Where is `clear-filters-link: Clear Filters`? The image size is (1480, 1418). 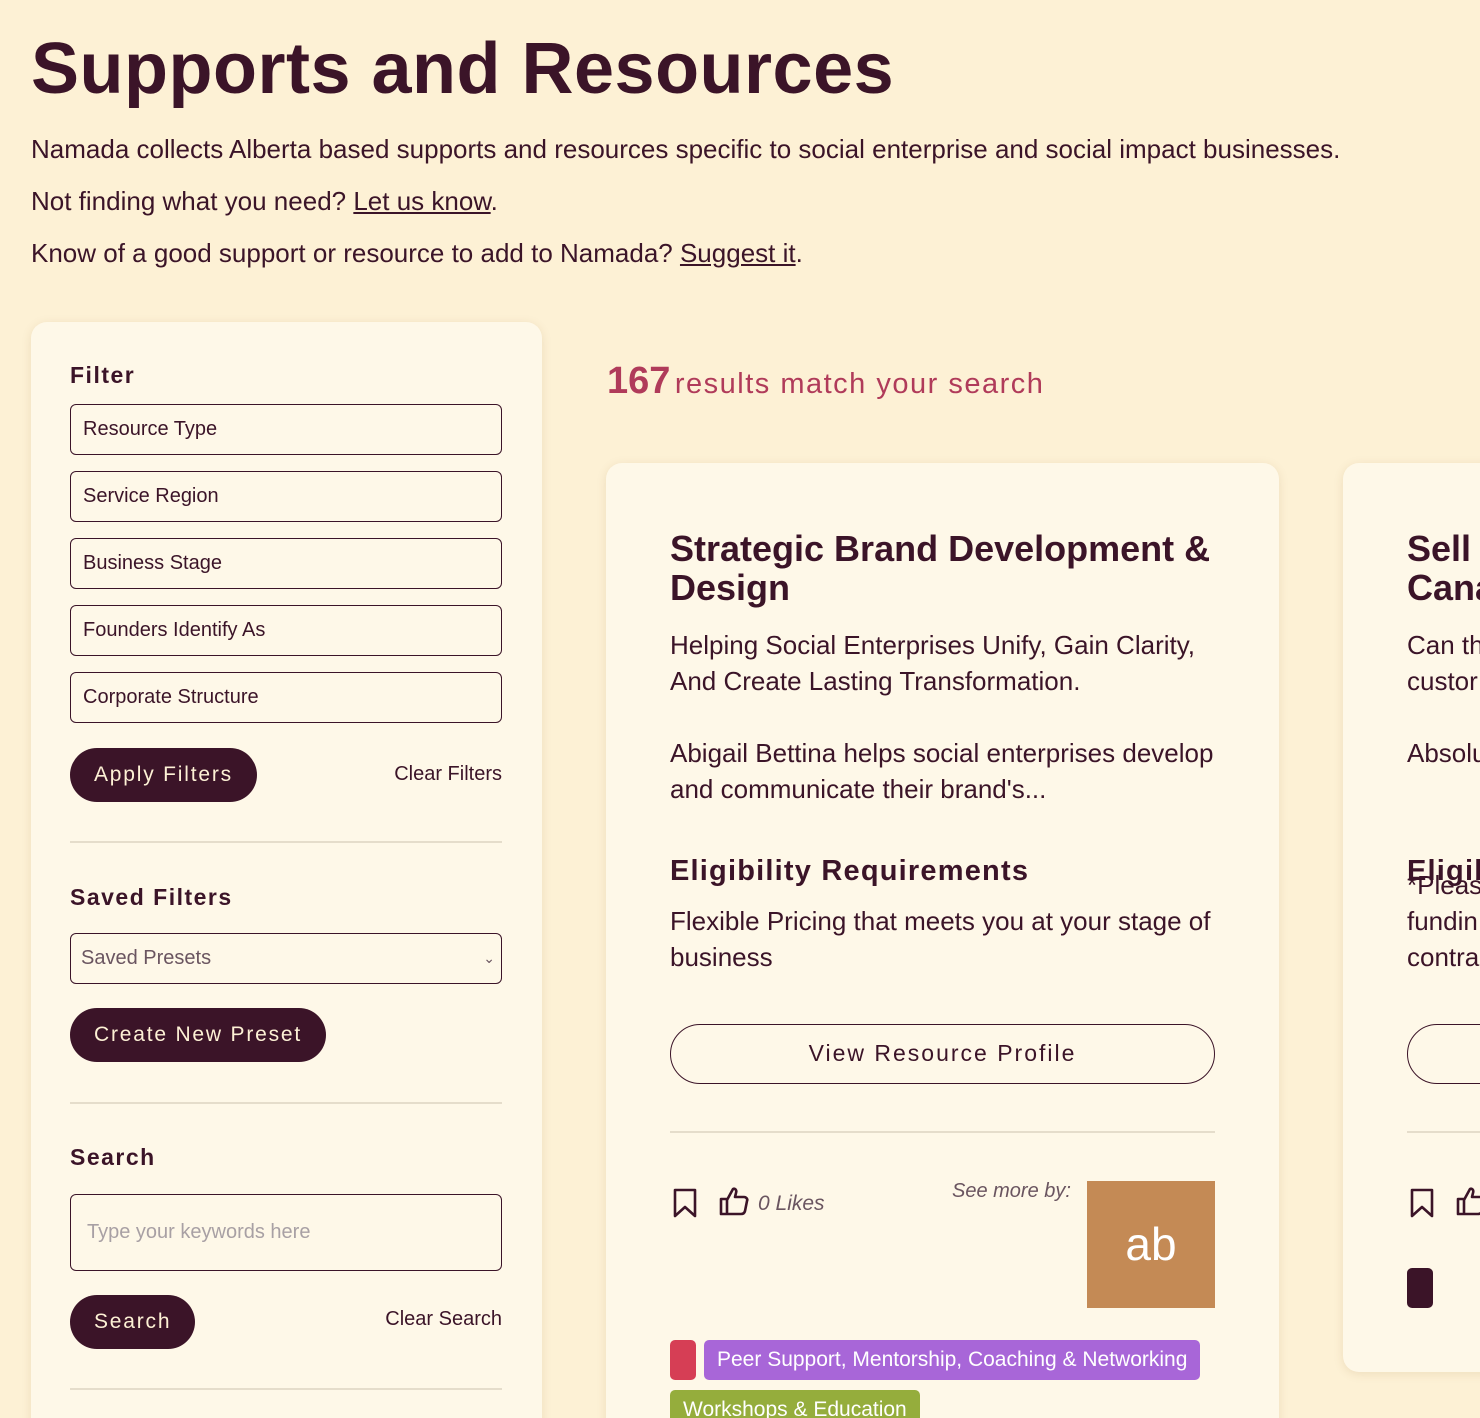 clear-filters-link: Clear Filters is located at coordinates (448, 774).